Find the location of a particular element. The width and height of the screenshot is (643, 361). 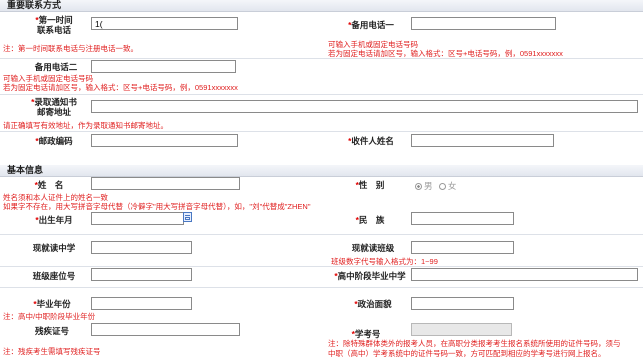

ethnicity-label: *民 族 is located at coordinates (370, 220).